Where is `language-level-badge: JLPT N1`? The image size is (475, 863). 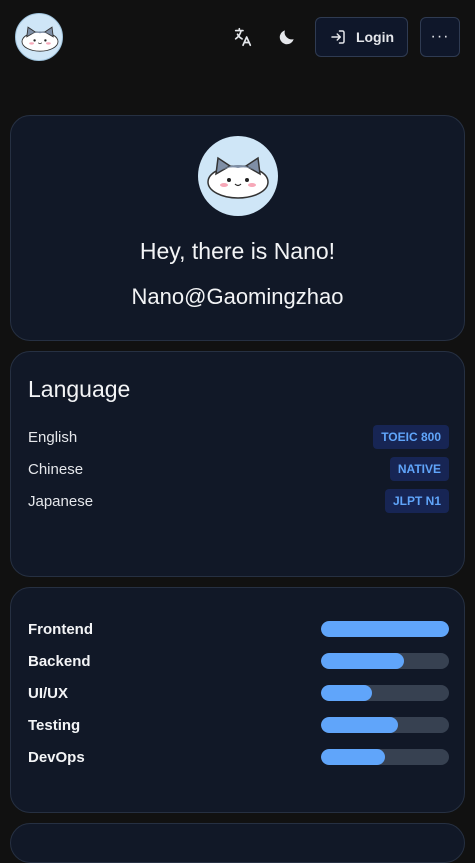
language-level-badge: JLPT N1 is located at coordinates (416, 501).